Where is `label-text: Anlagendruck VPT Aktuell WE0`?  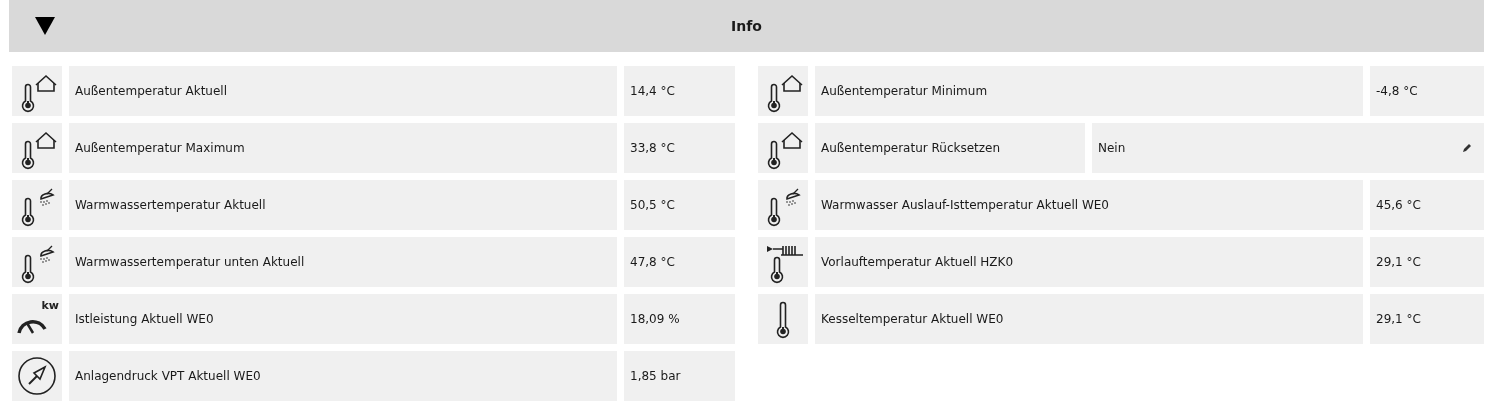 label-text: Anlagendruck VPT Aktuell WE0 is located at coordinates (168, 376).